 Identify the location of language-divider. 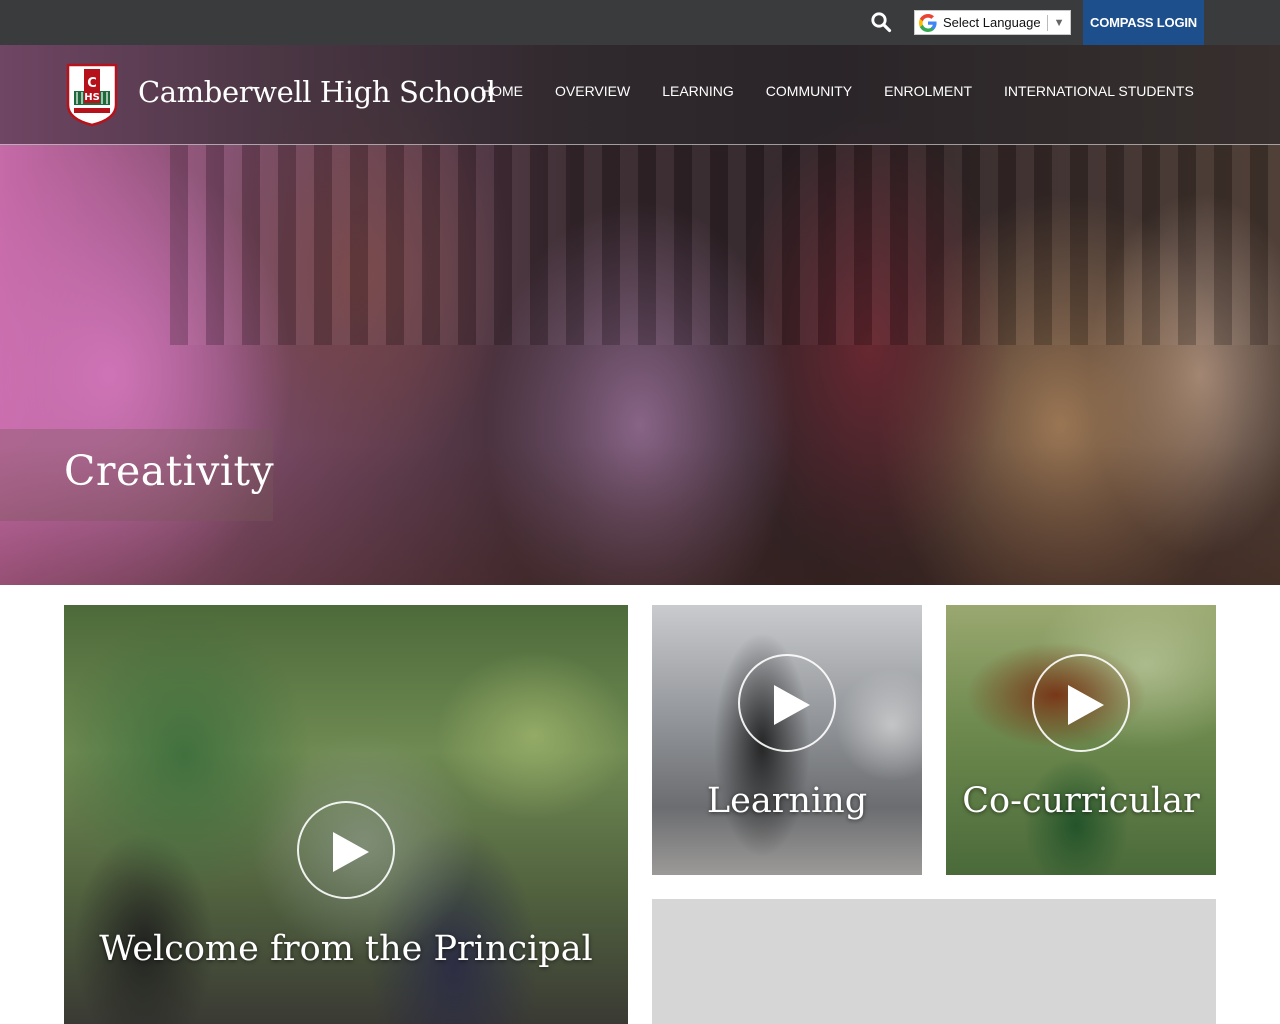
(1047, 22).